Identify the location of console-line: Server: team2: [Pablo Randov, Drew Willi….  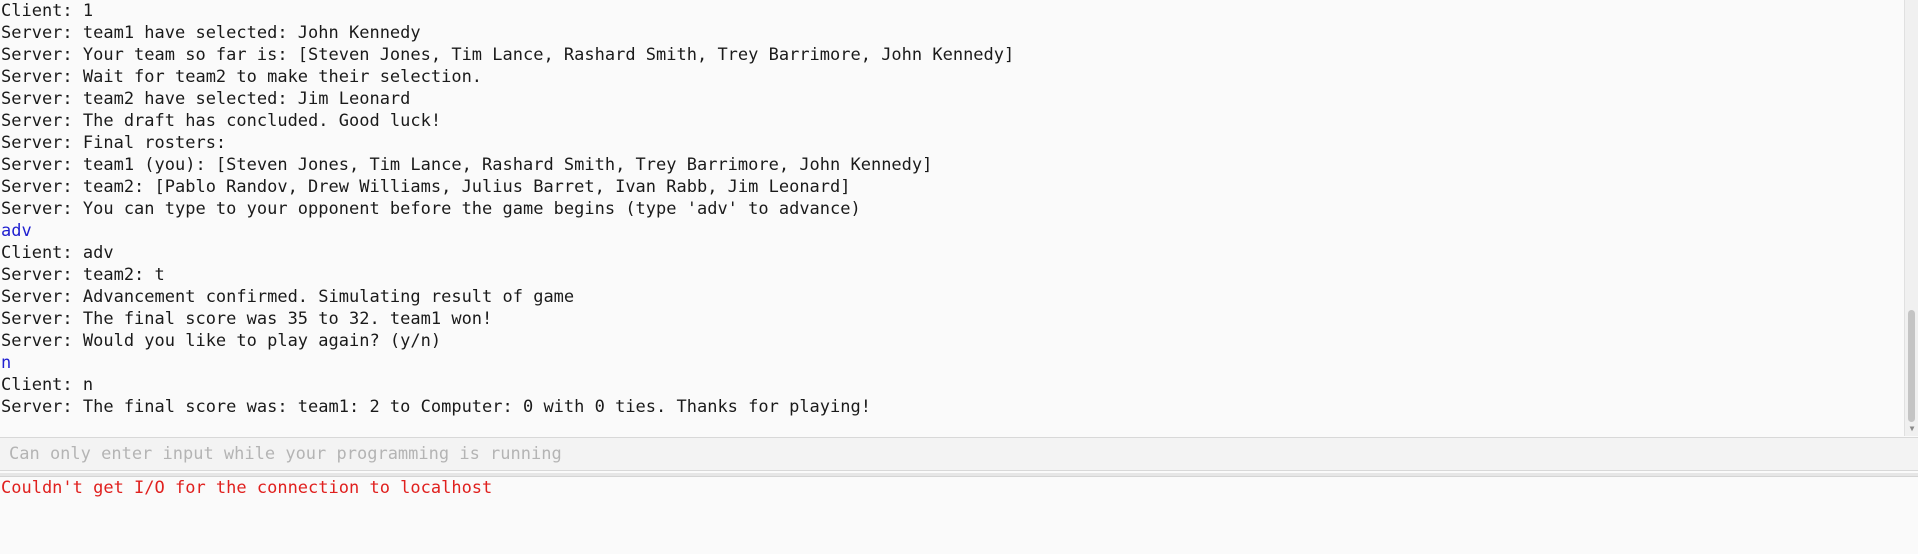
(426, 187).